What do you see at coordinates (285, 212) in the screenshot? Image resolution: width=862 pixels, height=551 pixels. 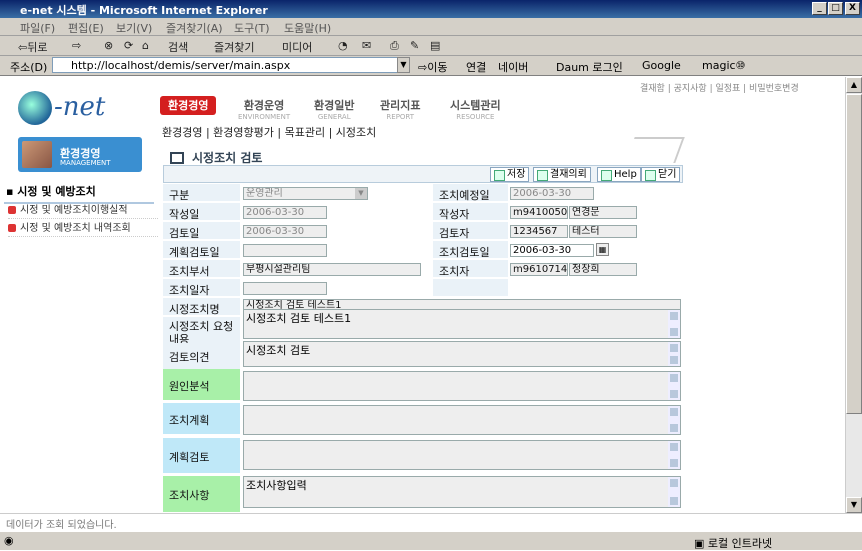 I see `write-date-field: 2006-03-30` at bounding box center [285, 212].